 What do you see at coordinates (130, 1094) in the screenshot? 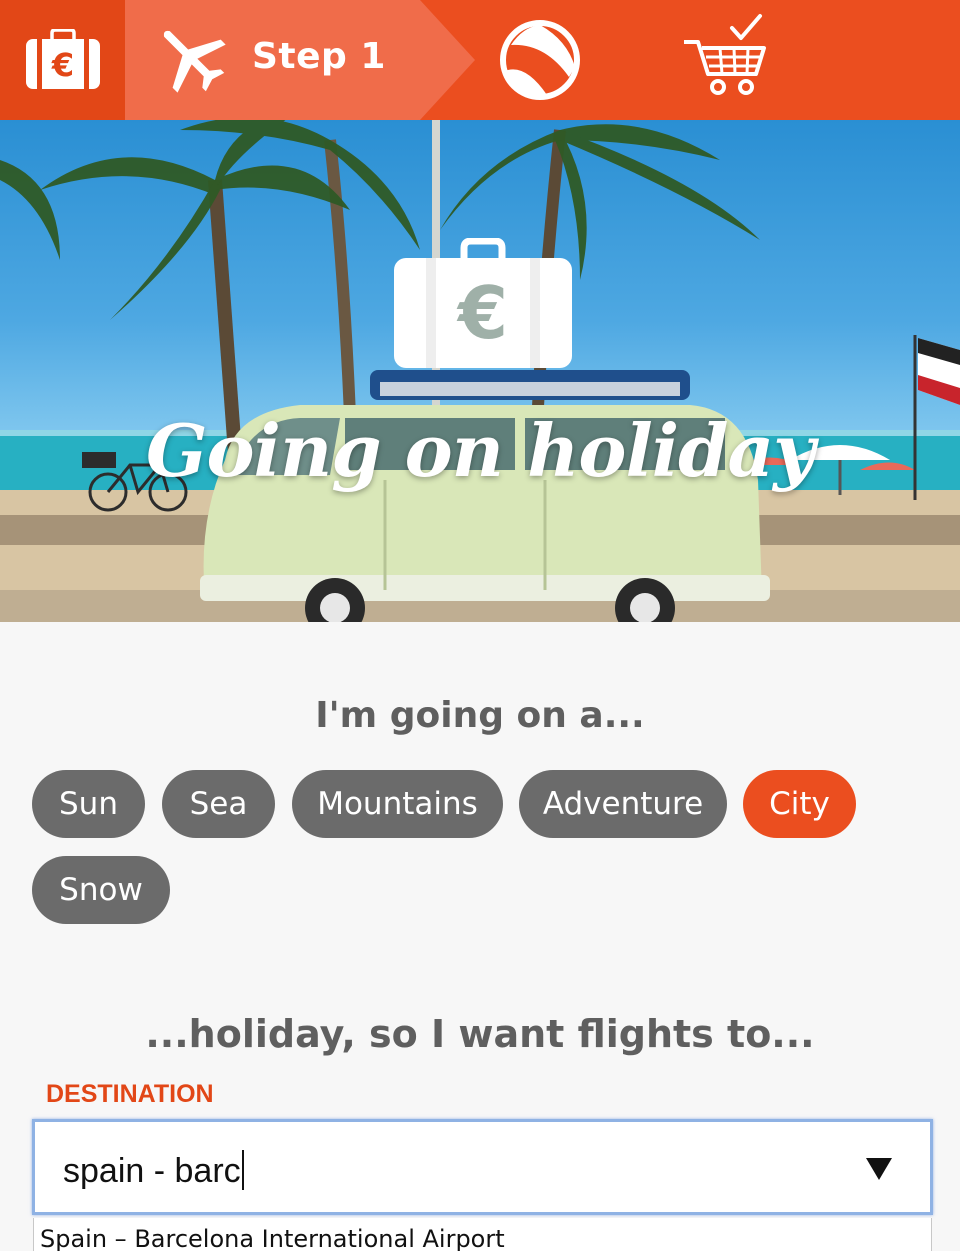
I see `destination-label: DESTINATION` at bounding box center [130, 1094].